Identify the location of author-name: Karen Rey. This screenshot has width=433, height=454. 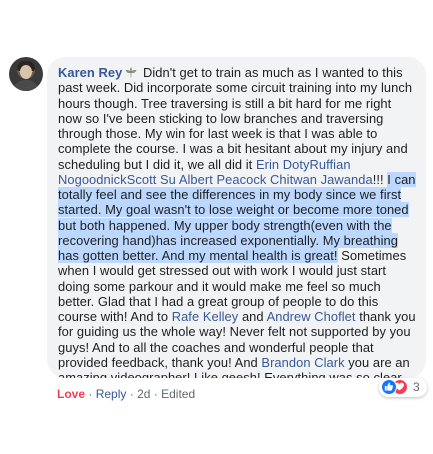
(90, 72).